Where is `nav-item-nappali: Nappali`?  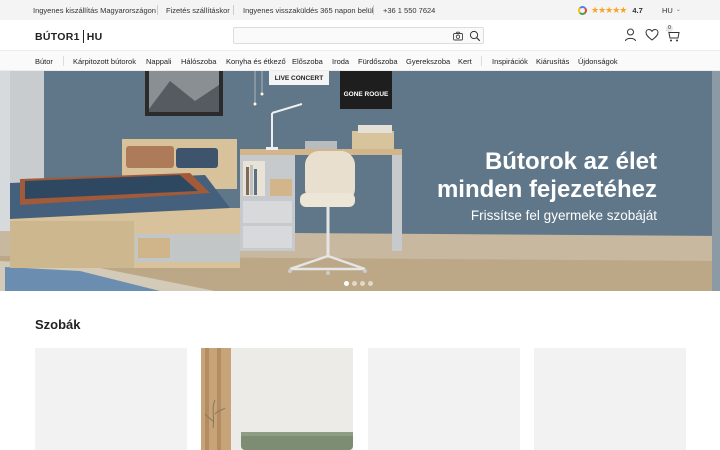
nav-item-nappali: Nappali is located at coordinates (158, 61).